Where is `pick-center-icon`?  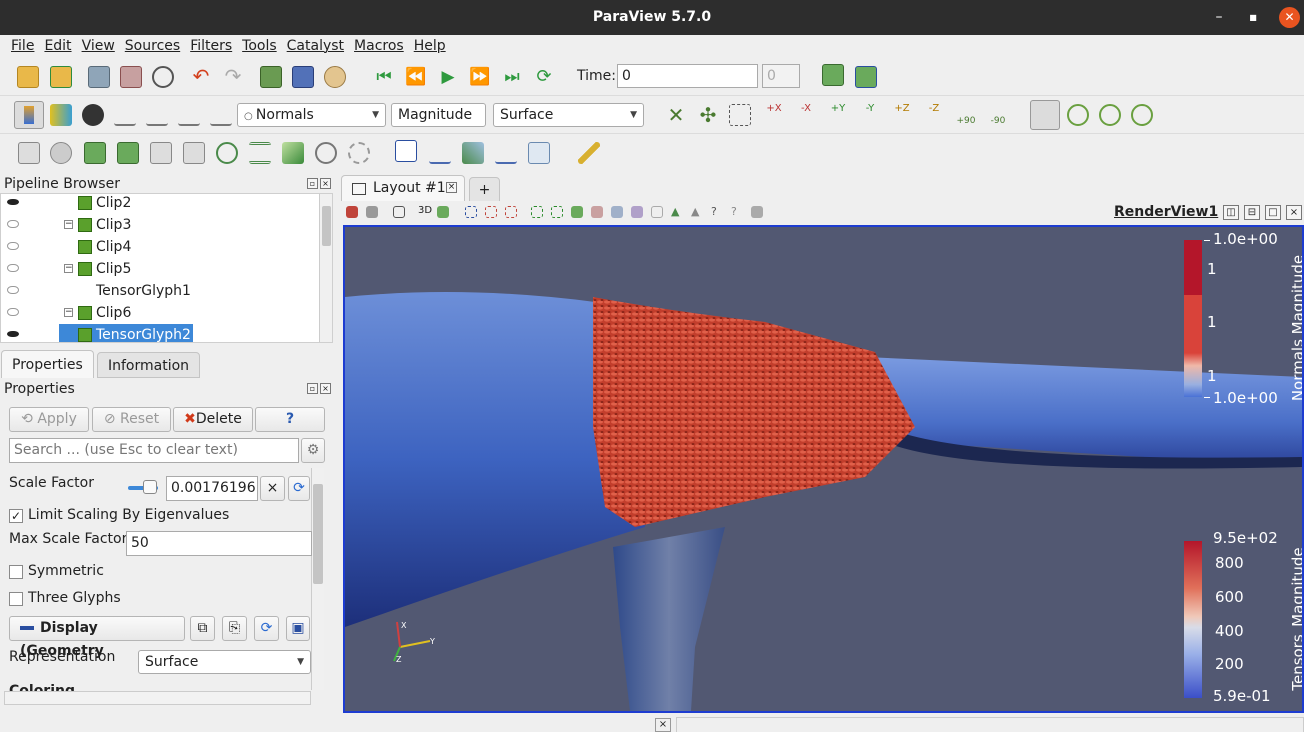 pick-center-icon is located at coordinates (1078, 115).